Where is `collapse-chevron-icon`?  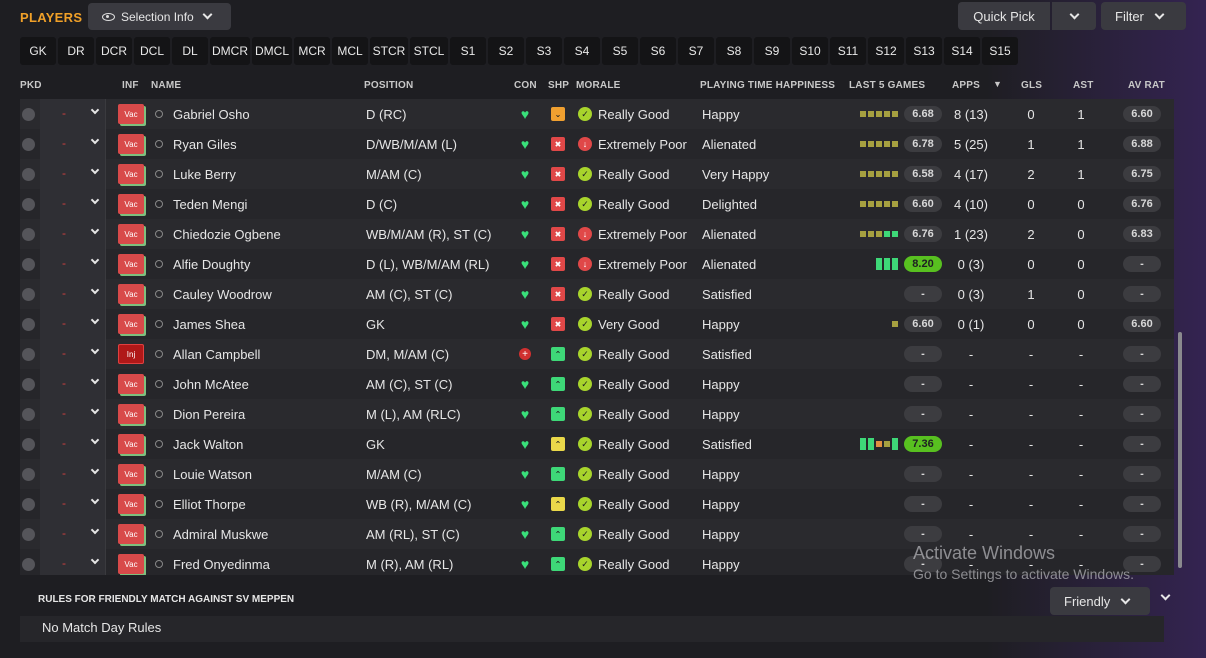 collapse-chevron-icon is located at coordinates (1165, 595).